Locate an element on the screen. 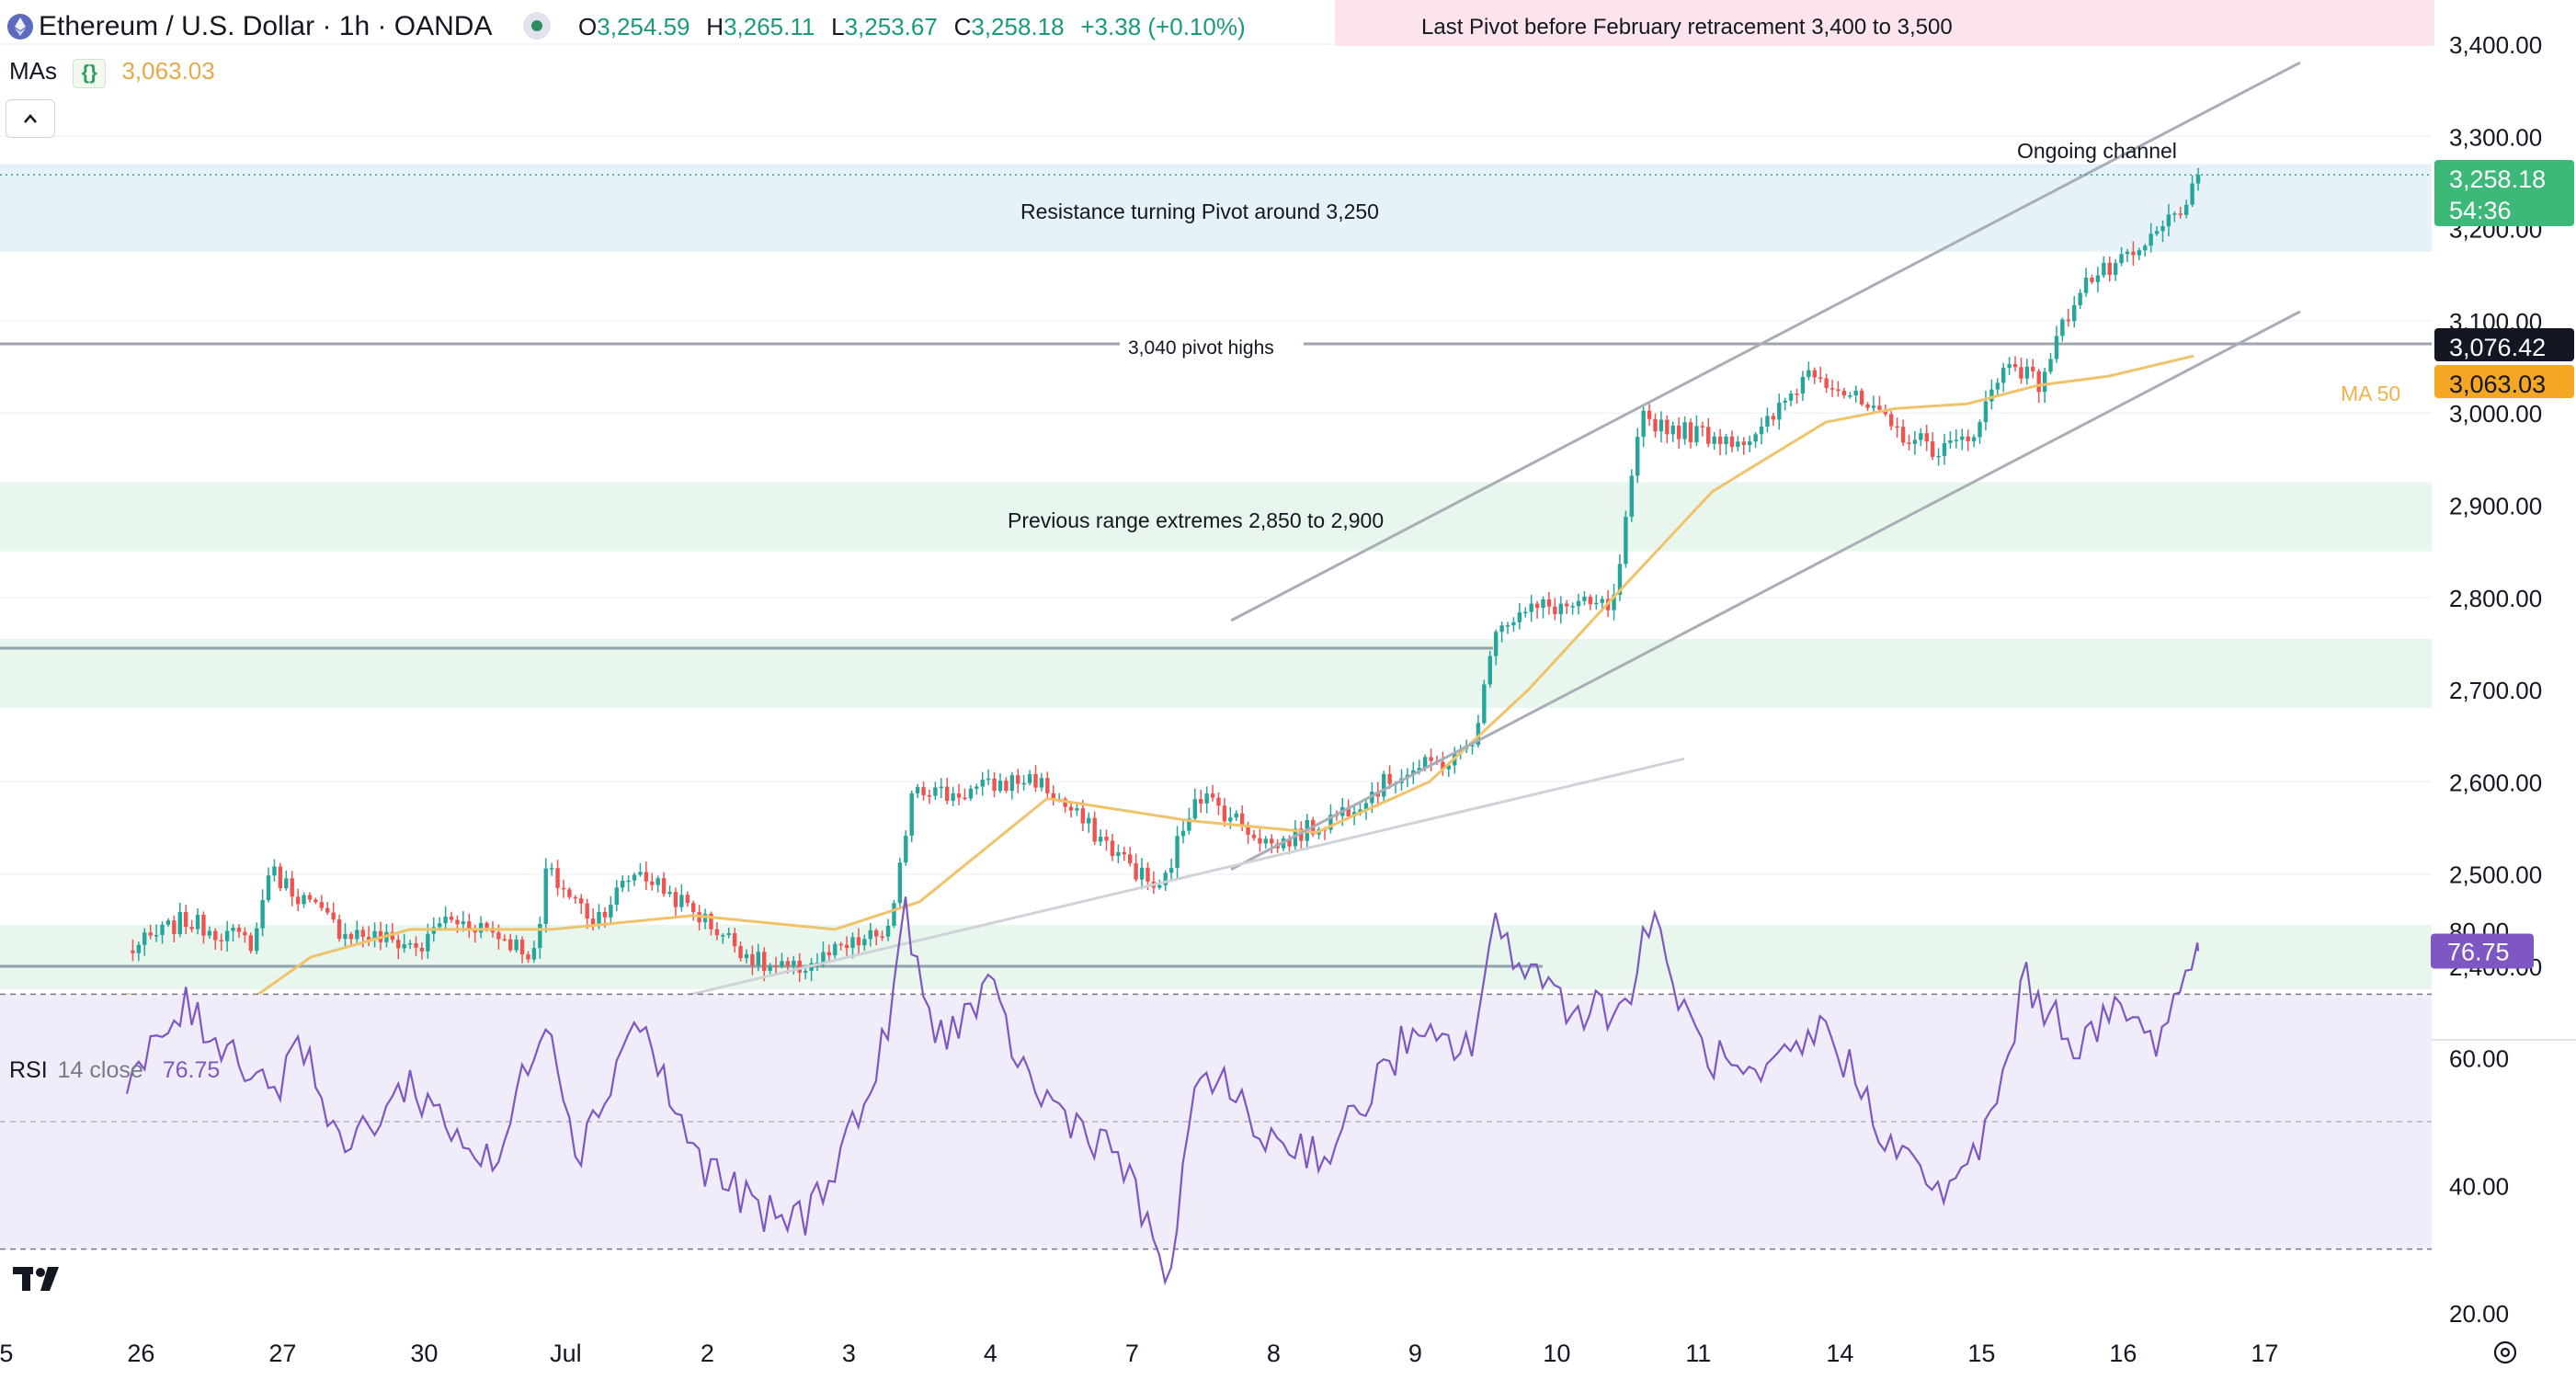 The height and width of the screenshot is (1380, 2576). tradingview-logo is located at coordinates (42, 1278).